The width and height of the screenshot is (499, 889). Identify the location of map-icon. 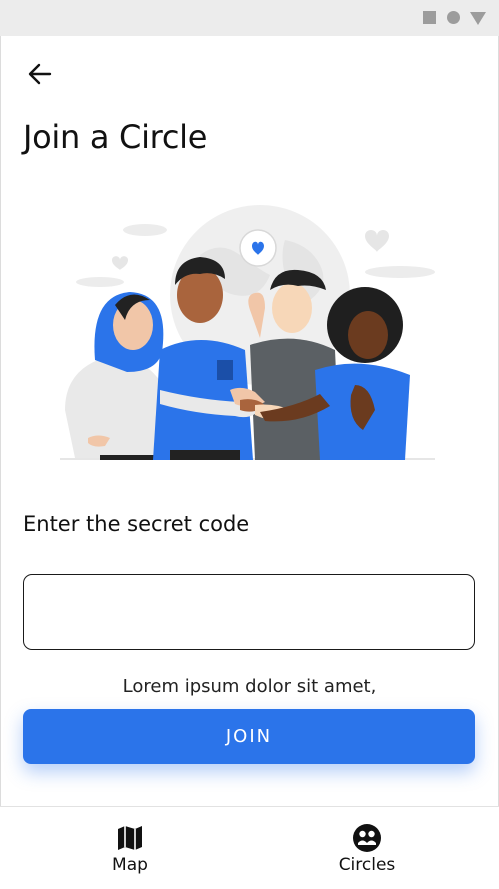
(130, 838).